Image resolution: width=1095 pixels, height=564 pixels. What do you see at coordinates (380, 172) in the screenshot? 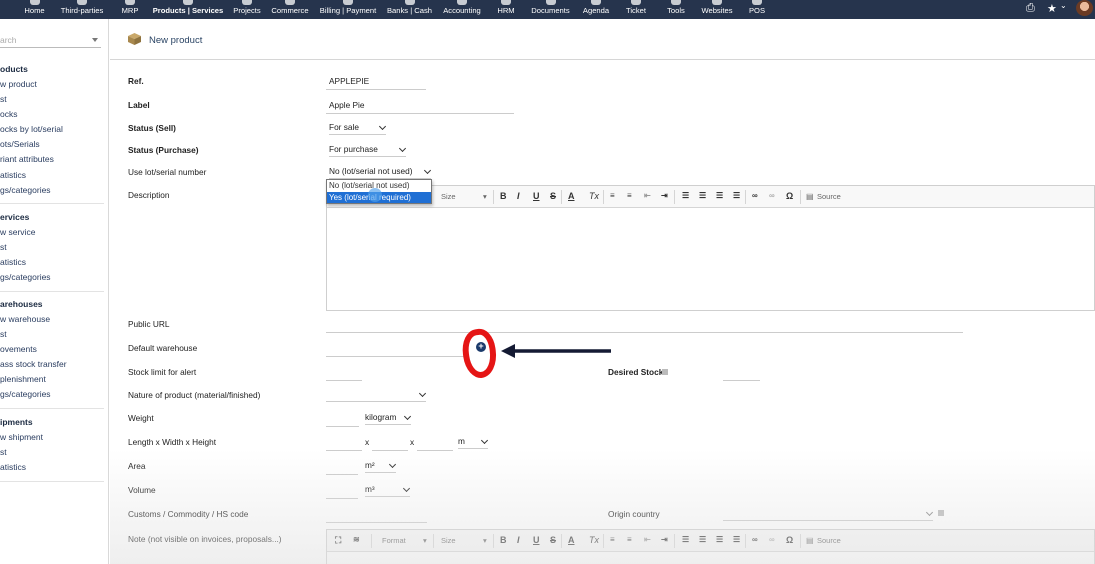
I see `lot-serial-select: No (lot/serial not used)` at bounding box center [380, 172].